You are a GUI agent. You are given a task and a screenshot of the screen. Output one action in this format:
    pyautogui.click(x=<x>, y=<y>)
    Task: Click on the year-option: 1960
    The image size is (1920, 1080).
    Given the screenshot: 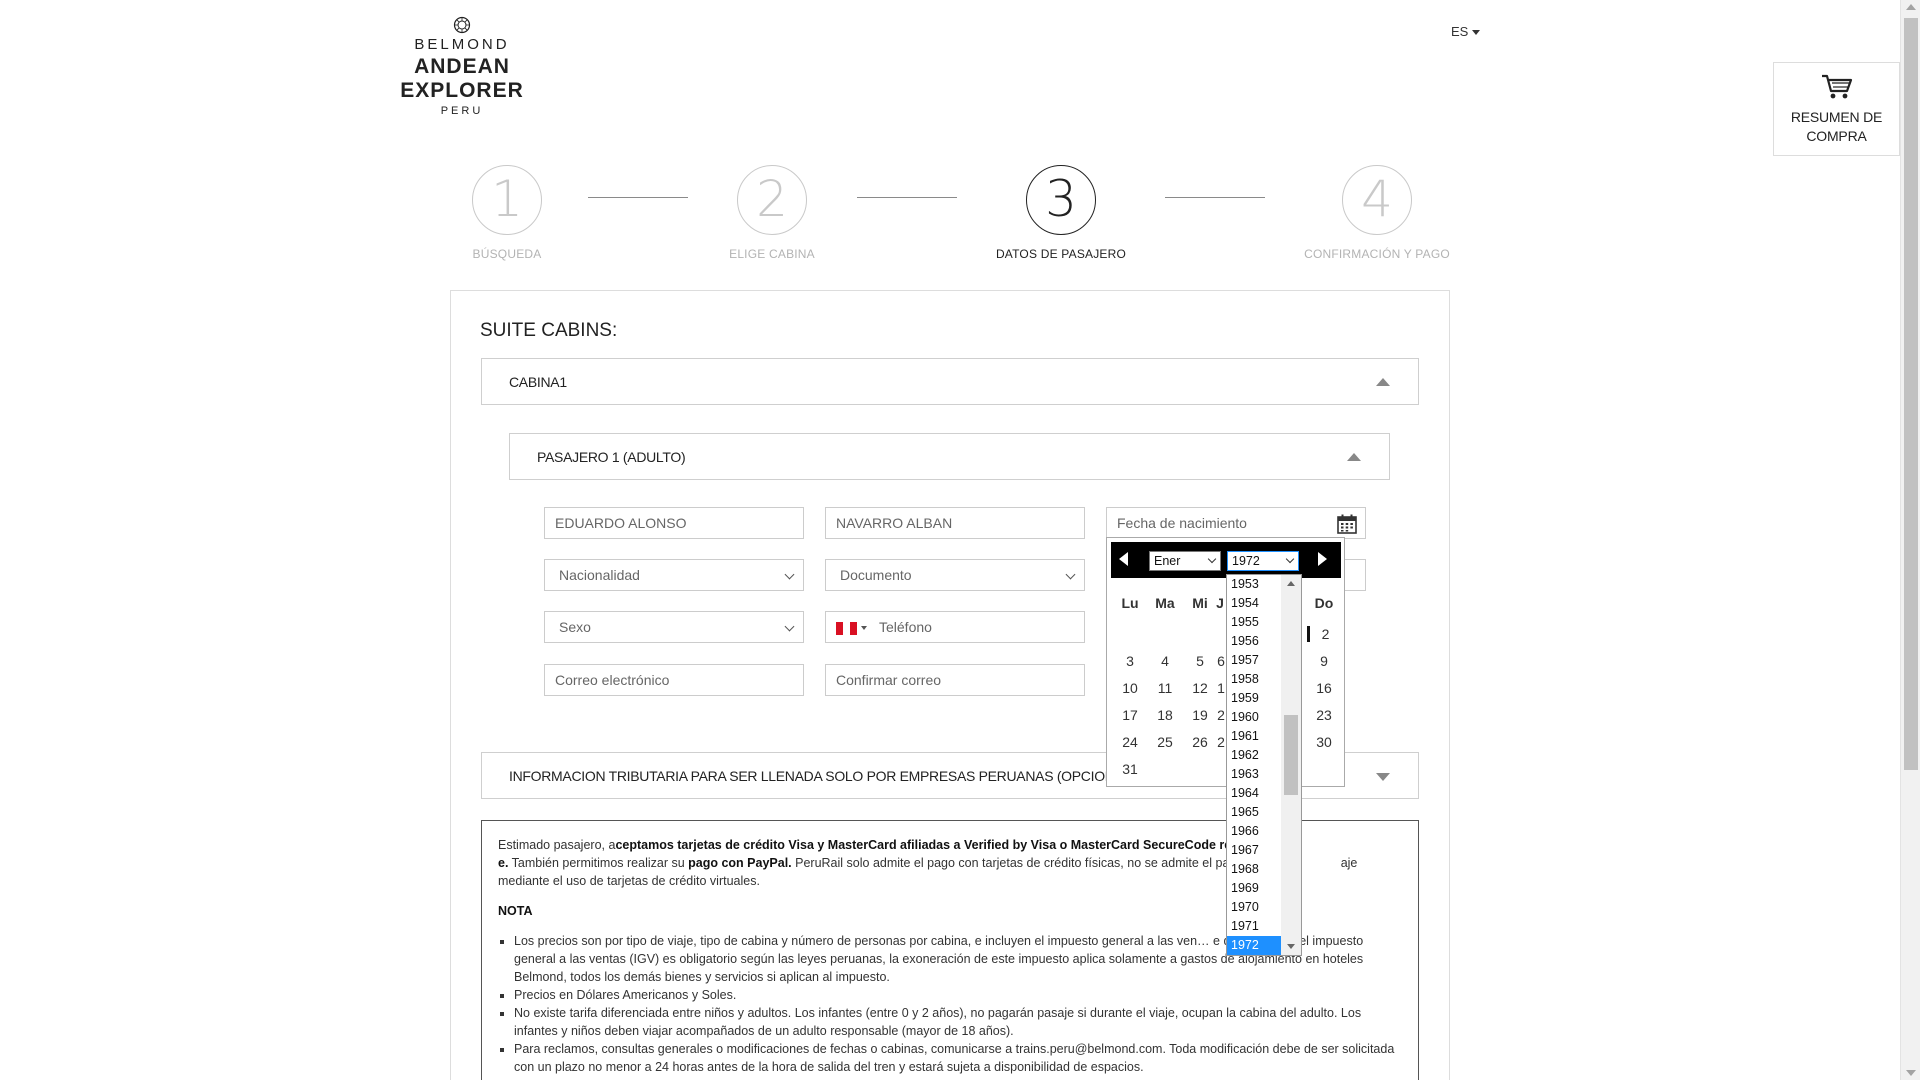 What is the action you would take?
    pyautogui.click(x=1254, y=717)
    